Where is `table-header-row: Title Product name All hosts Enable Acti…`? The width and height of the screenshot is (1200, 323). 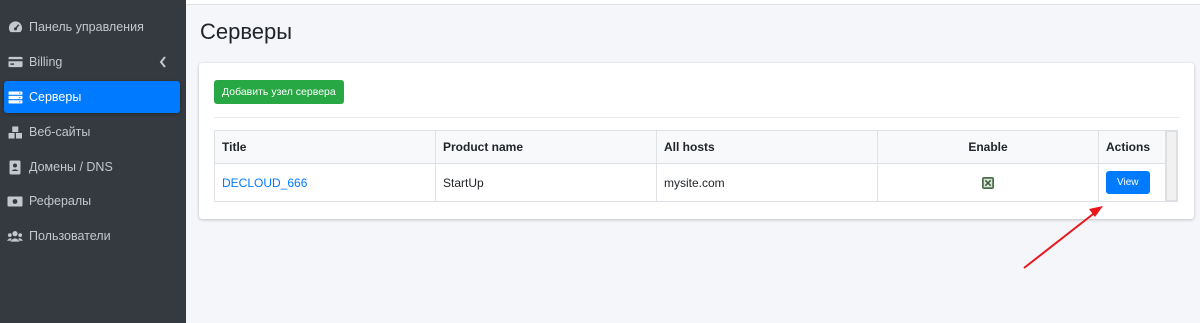
table-header-row: Title Product name All hosts Enable Acti… is located at coordinates (690, 147).